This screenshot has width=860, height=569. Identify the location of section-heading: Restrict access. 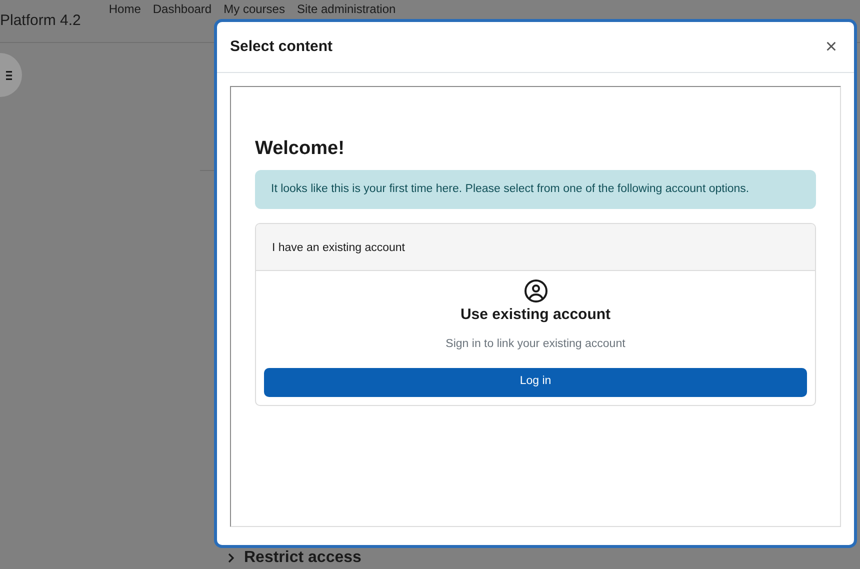
(303, 558).